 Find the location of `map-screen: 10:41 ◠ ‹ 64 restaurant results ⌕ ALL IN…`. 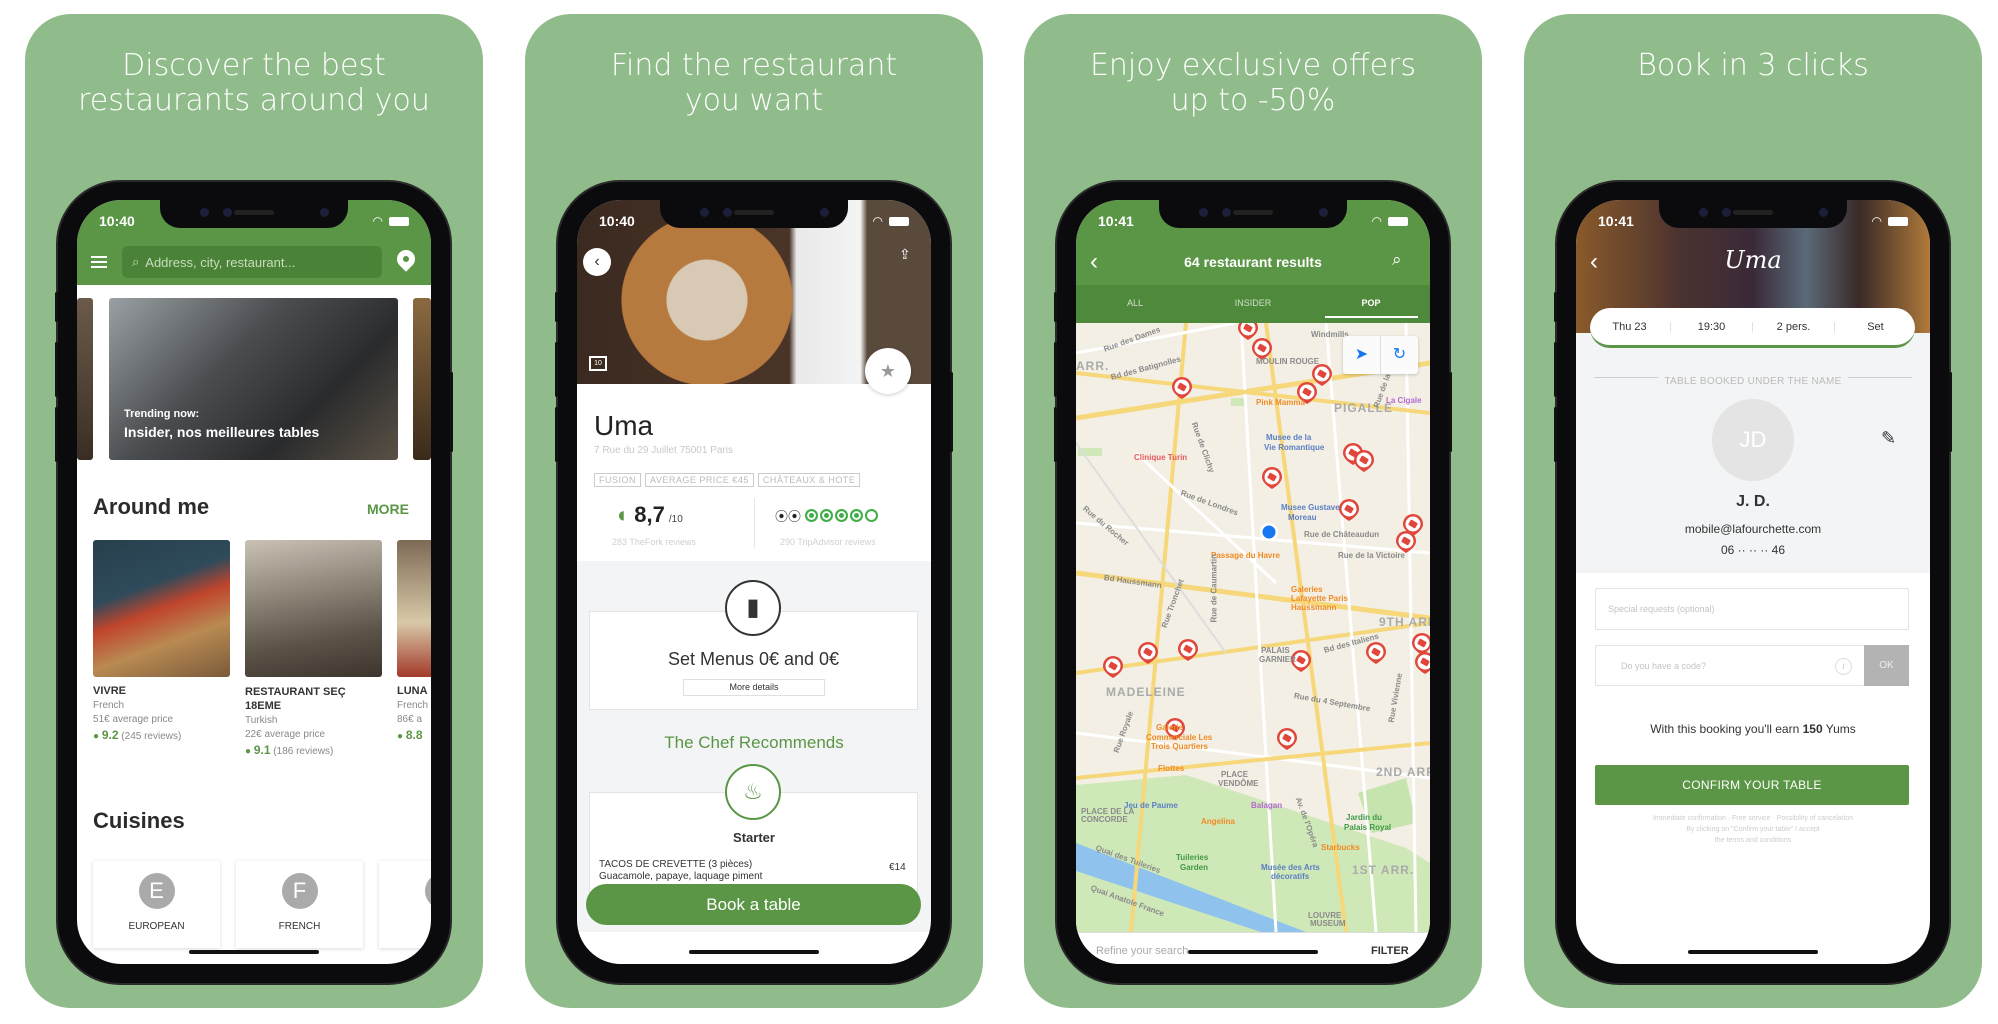

map-screen: 10:41 ◠ ‹ 64 restaurant results ⌕ ALL IN… is located at coordinates (1253, 582).